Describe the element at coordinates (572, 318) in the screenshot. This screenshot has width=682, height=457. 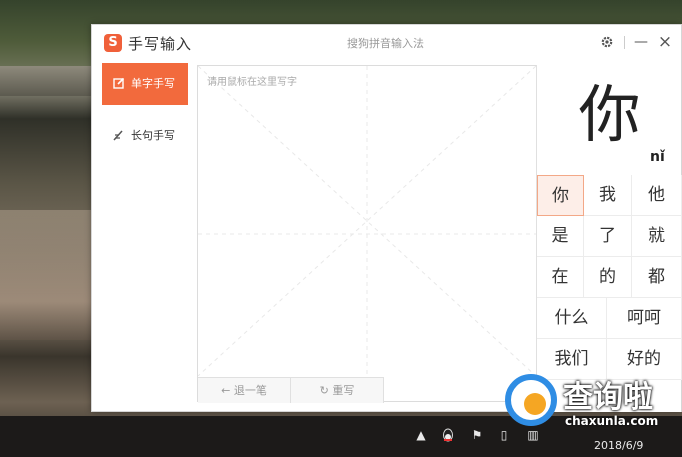
I see `candidate-cell: 什么` at that location.